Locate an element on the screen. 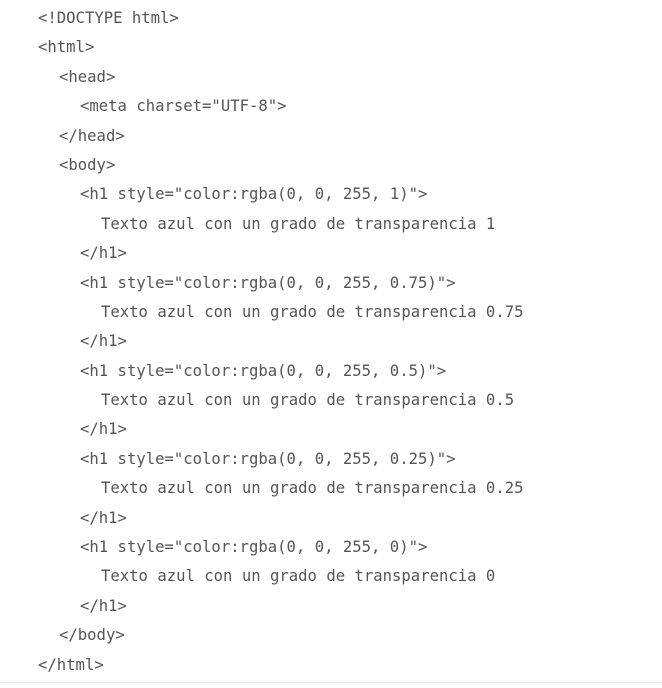 This screenshot has width=662, height=688. code-line-html-open: <html> is located at coordinates (66, 47).